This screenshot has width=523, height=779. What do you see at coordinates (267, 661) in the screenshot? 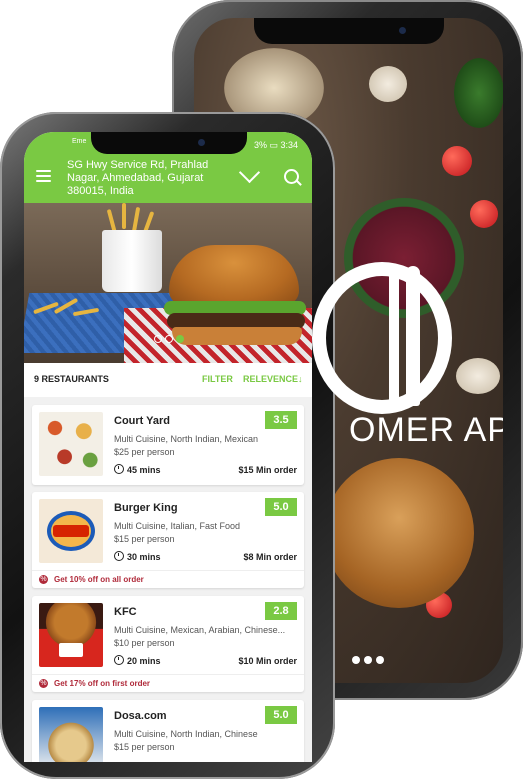
I see `min-order: $10 Min order` at bounding box center [267, 661].